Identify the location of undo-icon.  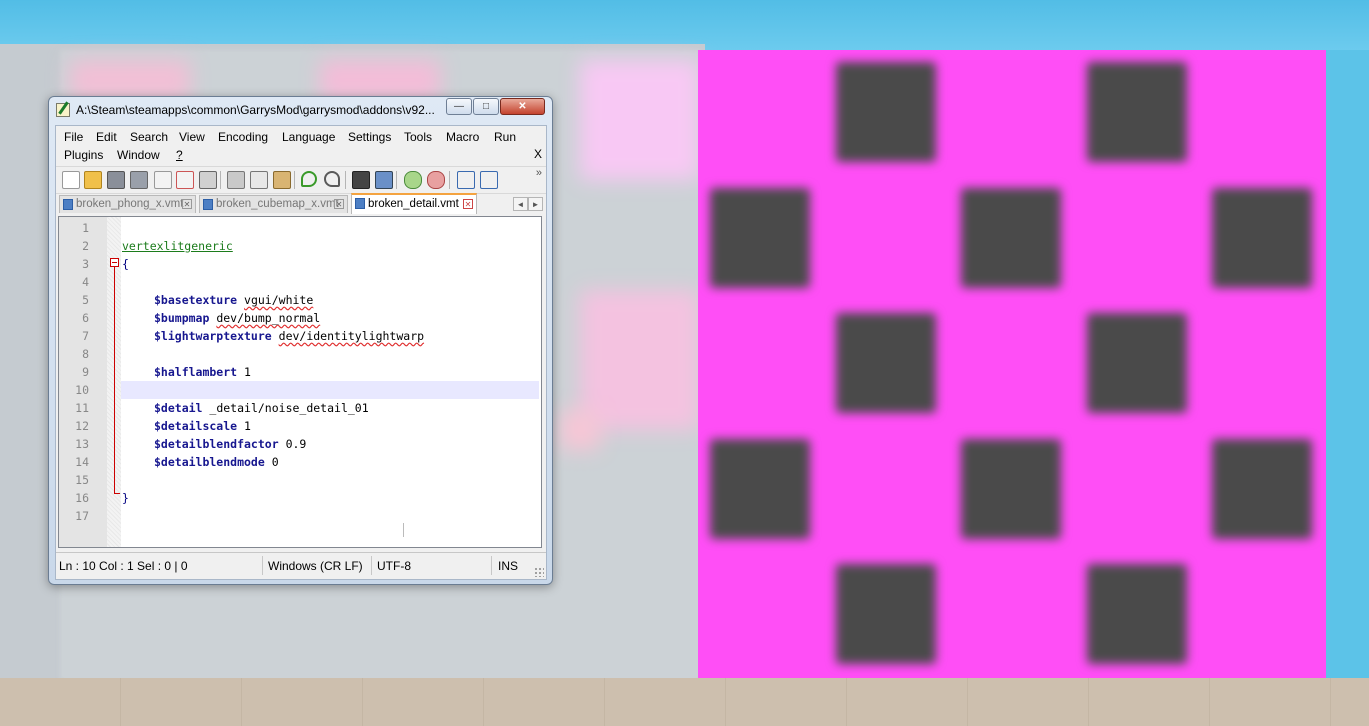
(309, 179).